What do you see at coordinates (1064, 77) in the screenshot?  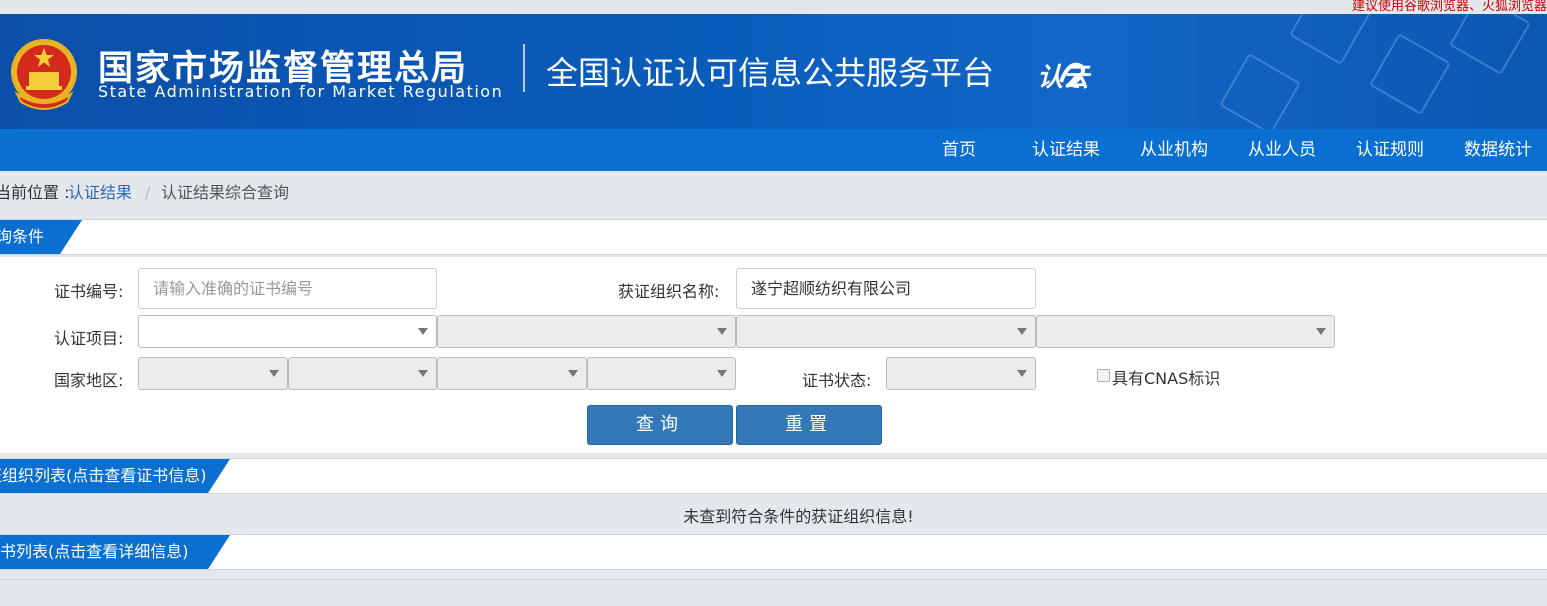 I see `cloud-logo: 认云` at bounding box center [1064, 77].